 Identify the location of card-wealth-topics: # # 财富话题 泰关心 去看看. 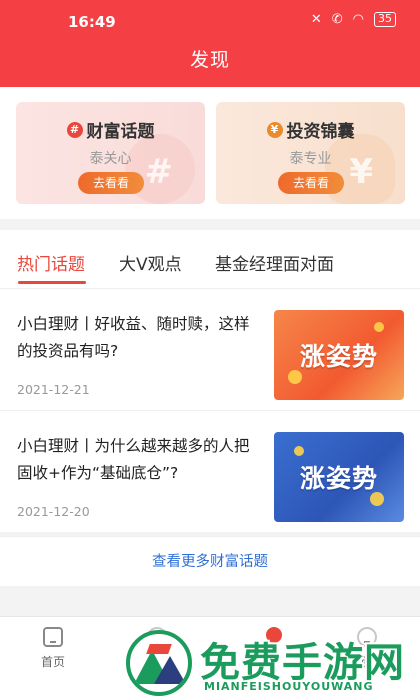
(110, 153).